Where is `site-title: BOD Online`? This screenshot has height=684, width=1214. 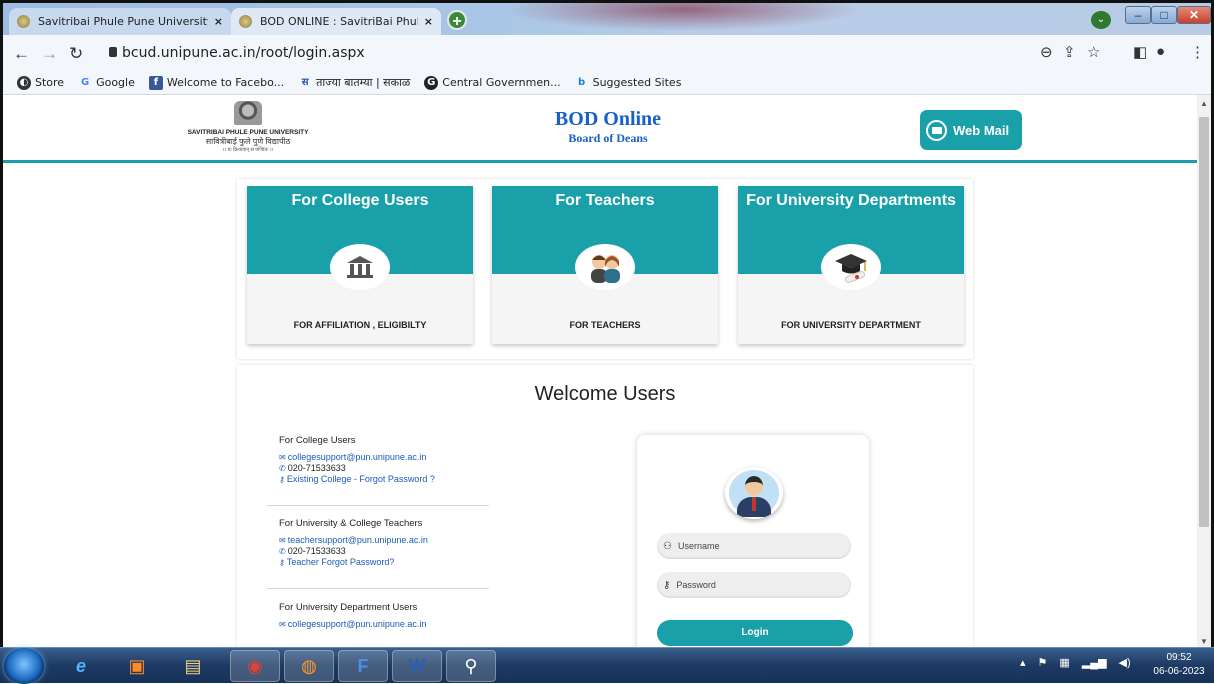
site-title: BOD Online is located at coordinates (608, 119).